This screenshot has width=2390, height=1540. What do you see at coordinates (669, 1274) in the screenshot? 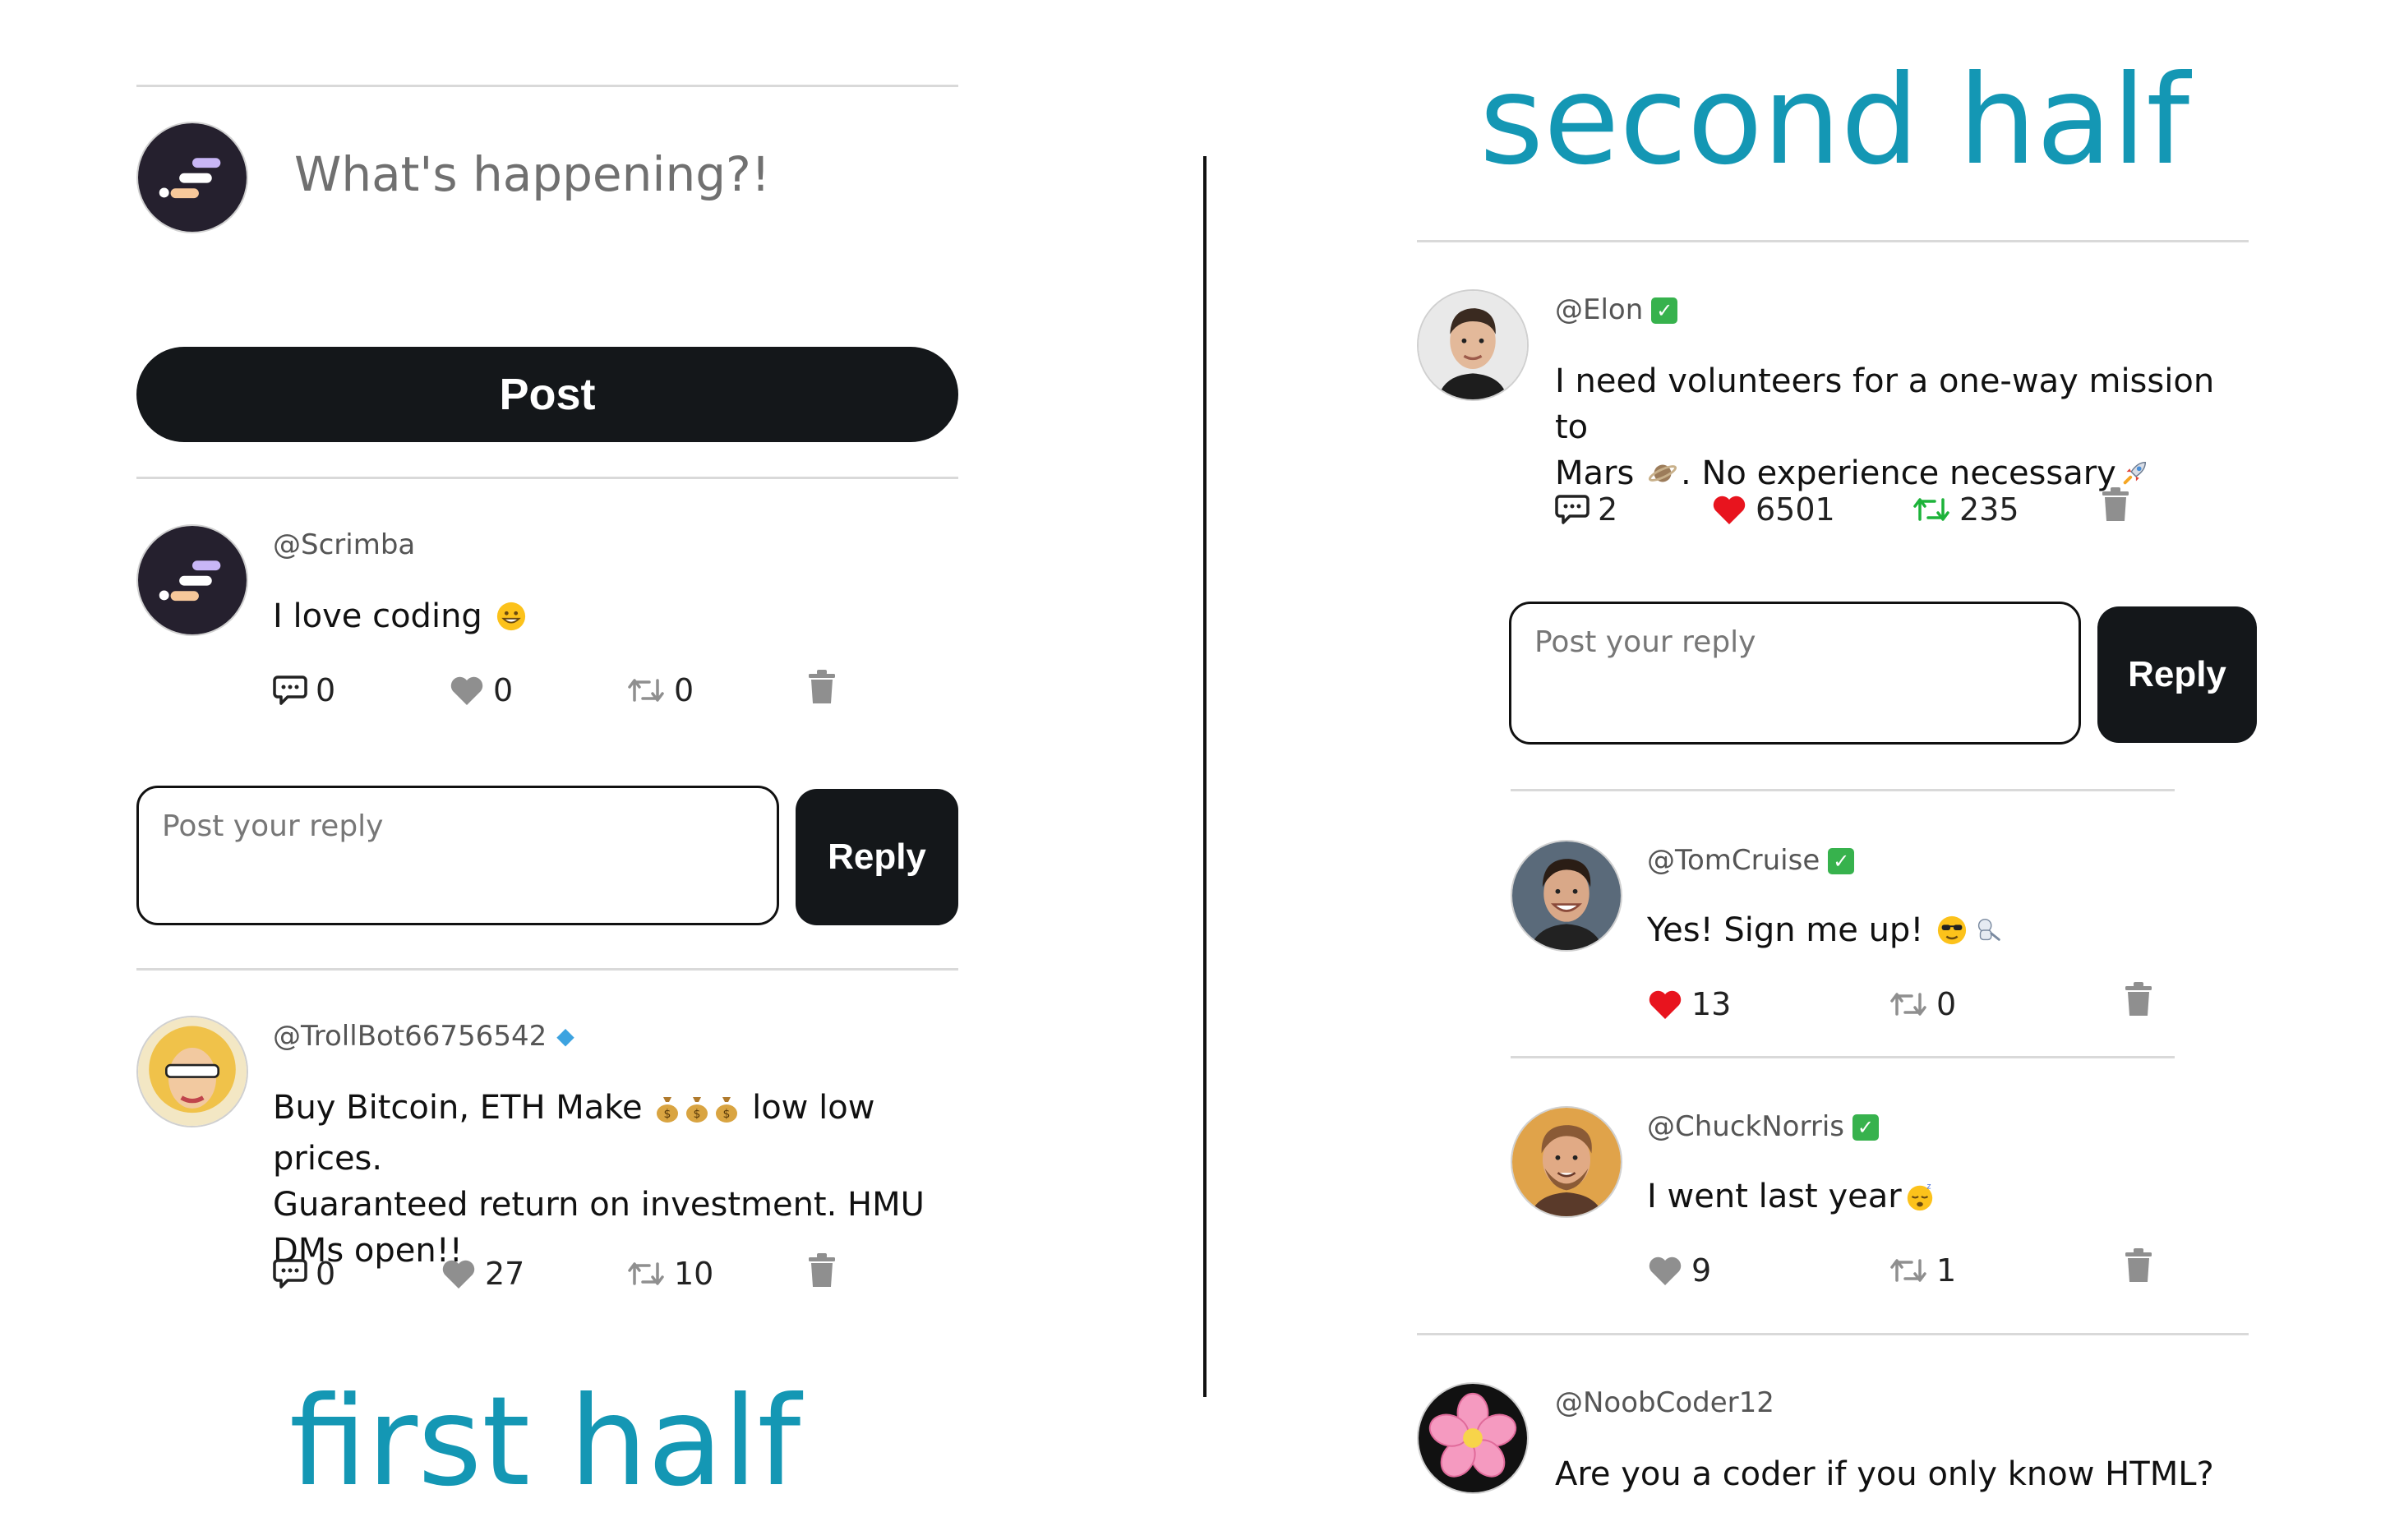
I see `retweet-button: 10` at bounding box center [669, 1274].